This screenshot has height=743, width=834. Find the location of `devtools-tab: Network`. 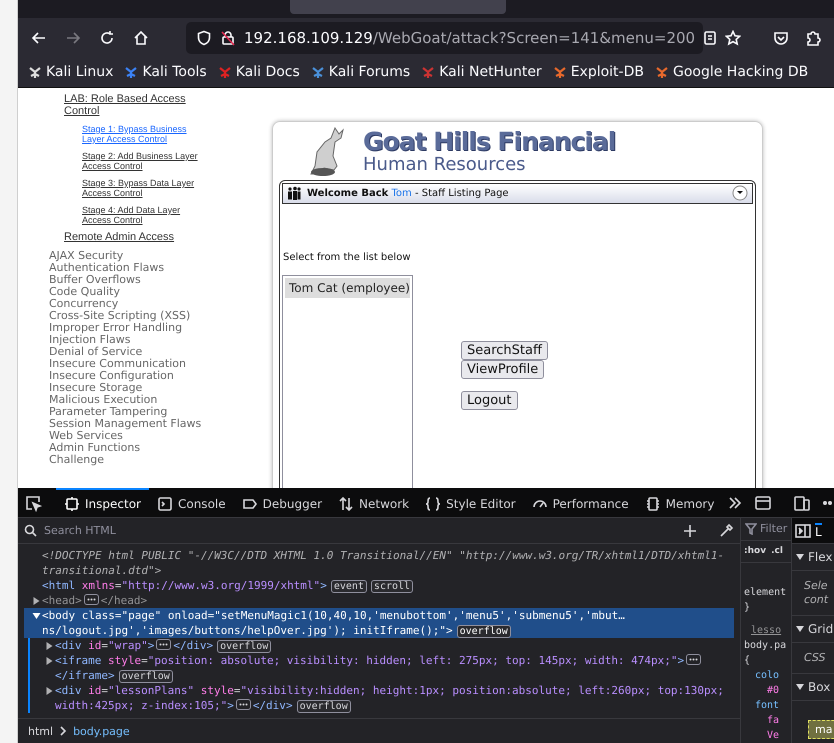

devtools-tab: Network is located at coordinates (374, 502).